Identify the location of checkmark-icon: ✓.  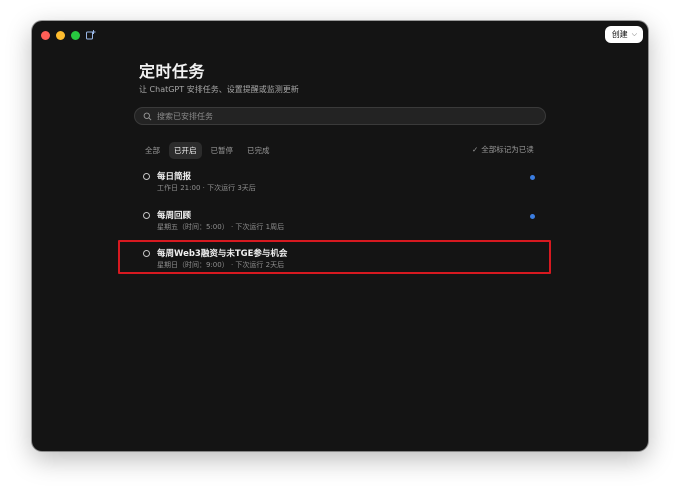
(475, 149).